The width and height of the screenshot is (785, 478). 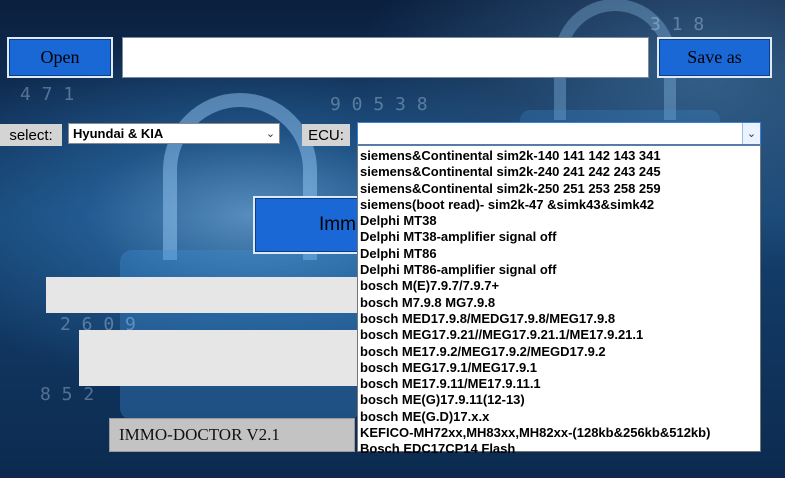 I want to click on svg-text: 8 5 2, so click(x=67, y=394).